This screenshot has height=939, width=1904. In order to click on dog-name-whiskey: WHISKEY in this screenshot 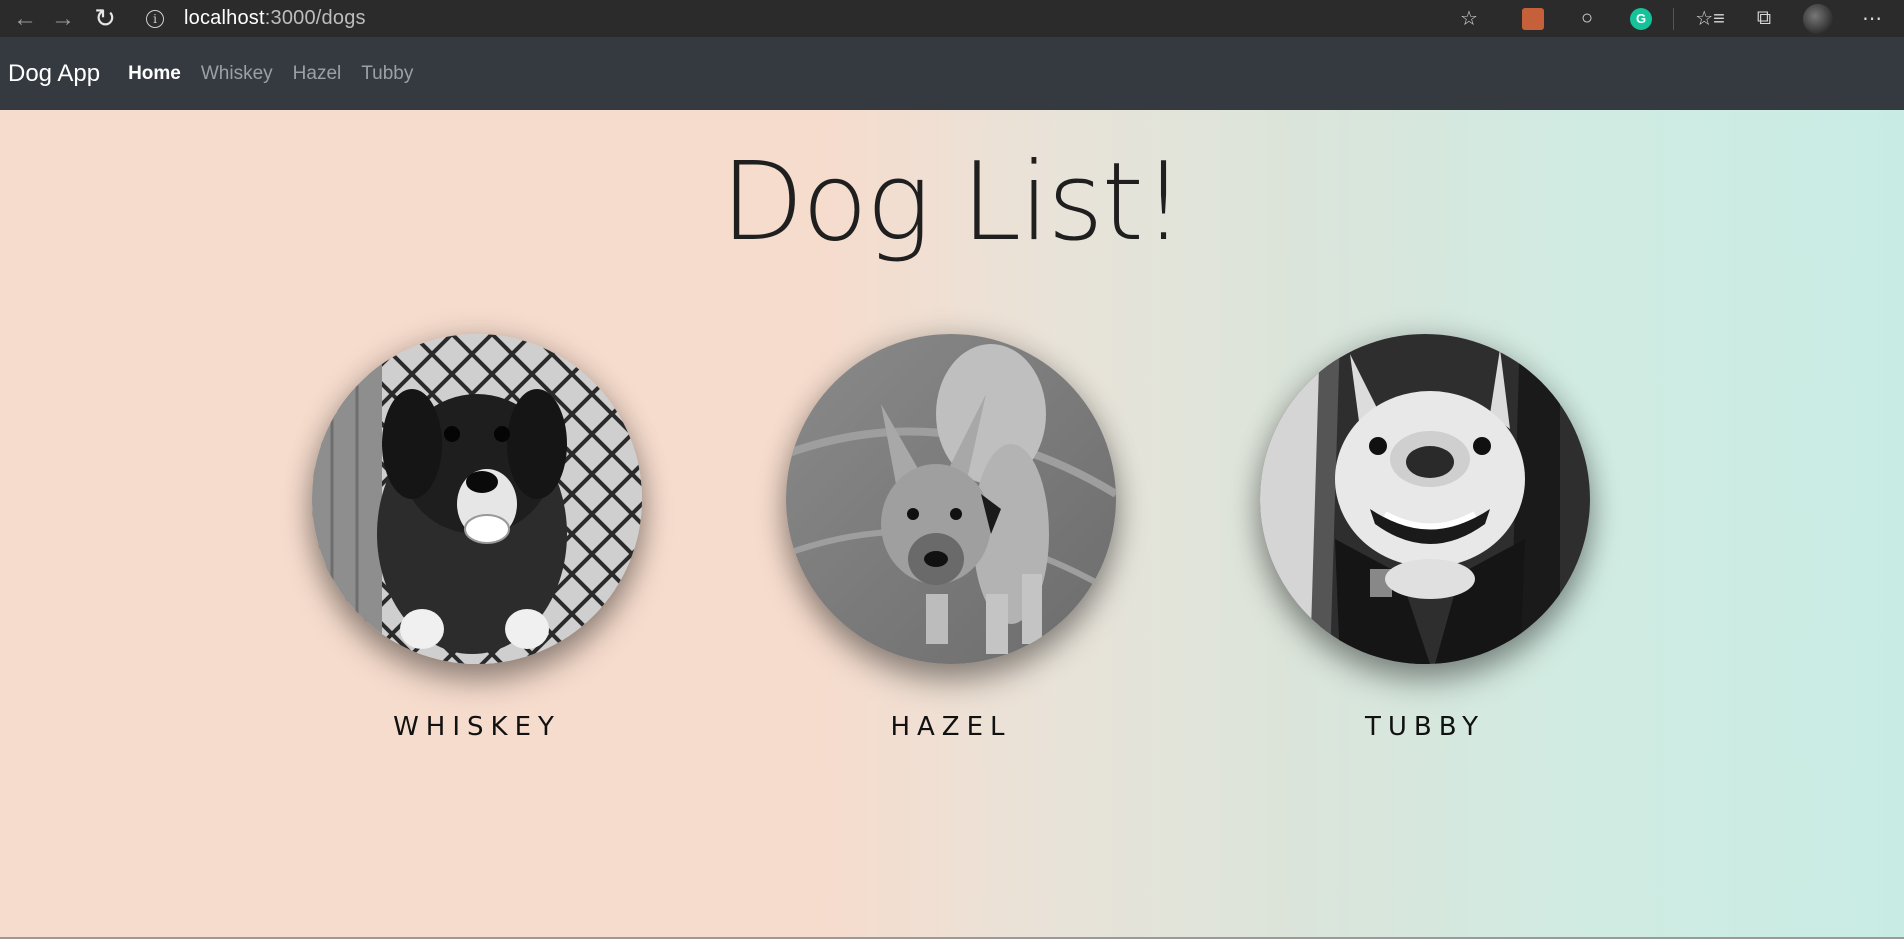, I will do `click(477, 727)`.